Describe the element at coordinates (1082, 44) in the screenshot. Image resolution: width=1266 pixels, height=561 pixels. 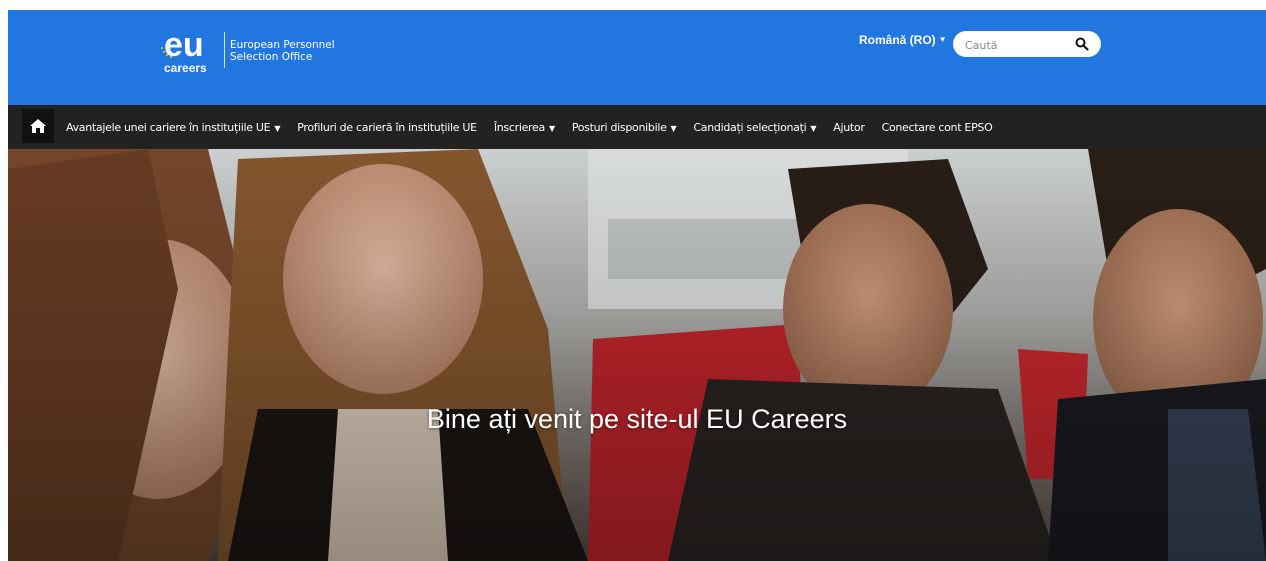
I see `search-icon` at that location.